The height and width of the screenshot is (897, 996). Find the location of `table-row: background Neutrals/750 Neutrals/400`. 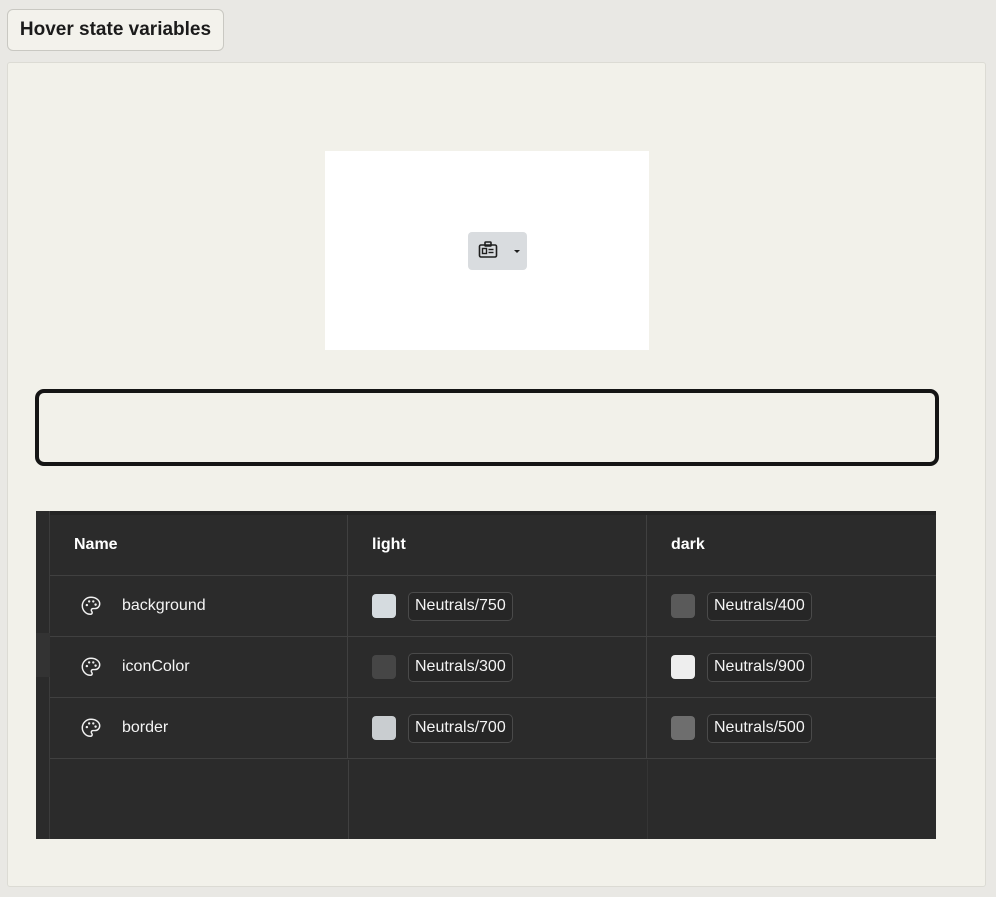

table-row: background Neutrals/750 Neutrals/400 is located at coordinates (493, 606).